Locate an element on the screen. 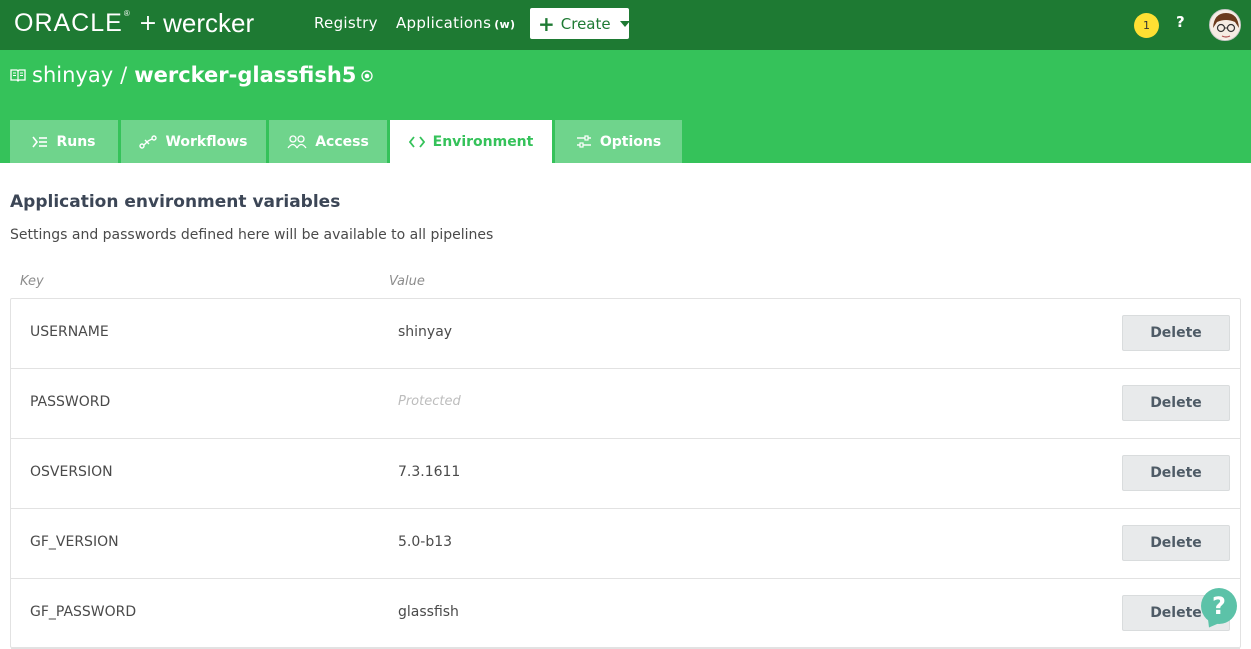  nav-registry-link: Registry is located at coordinates (346, 23).